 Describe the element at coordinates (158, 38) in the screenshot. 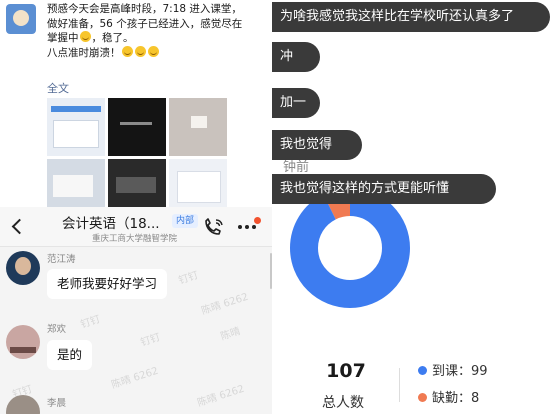

I see `post-line-3: 掌握中 ，稳了。` at that location.